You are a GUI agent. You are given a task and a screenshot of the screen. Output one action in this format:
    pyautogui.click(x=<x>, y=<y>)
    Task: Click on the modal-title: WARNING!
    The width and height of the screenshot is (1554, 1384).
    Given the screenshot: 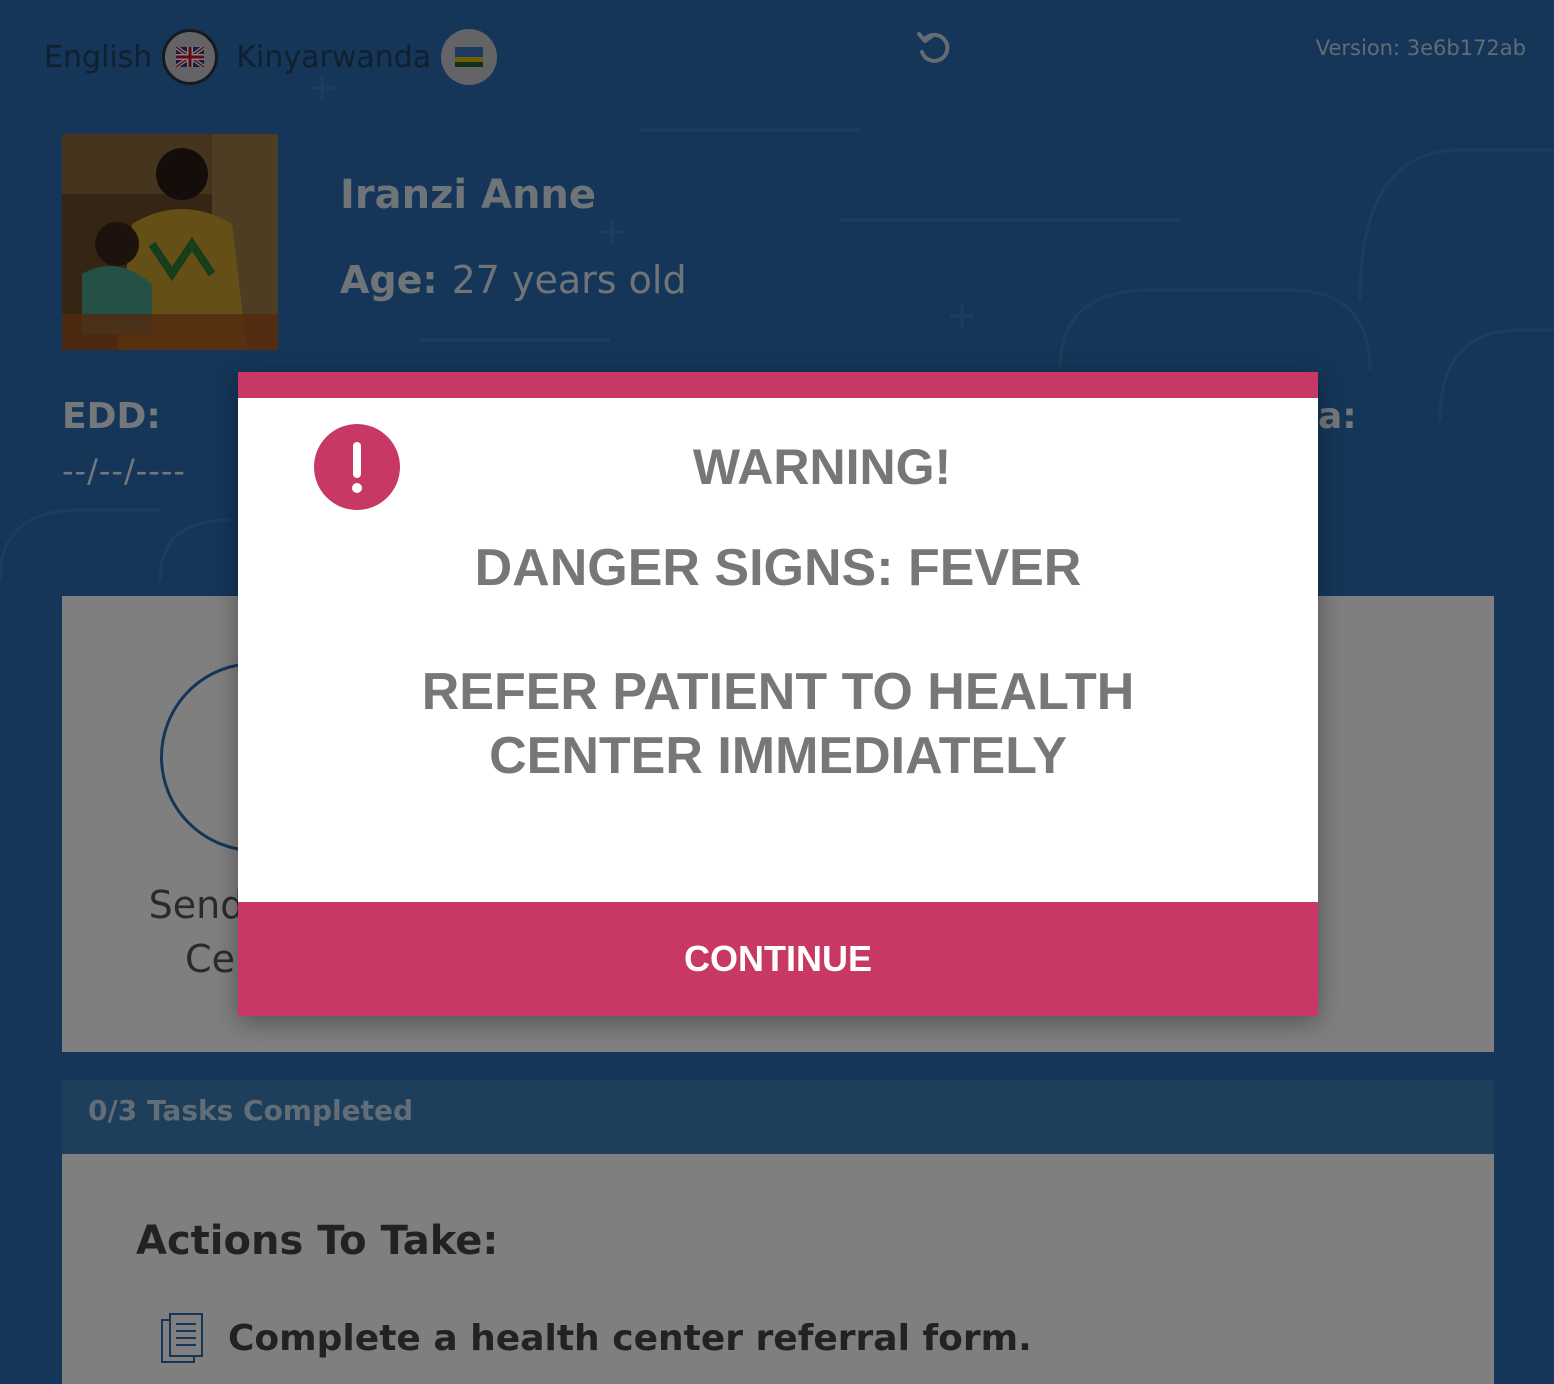 What is the action you would take?
    pyautogui.click(x=822, y=467)
    